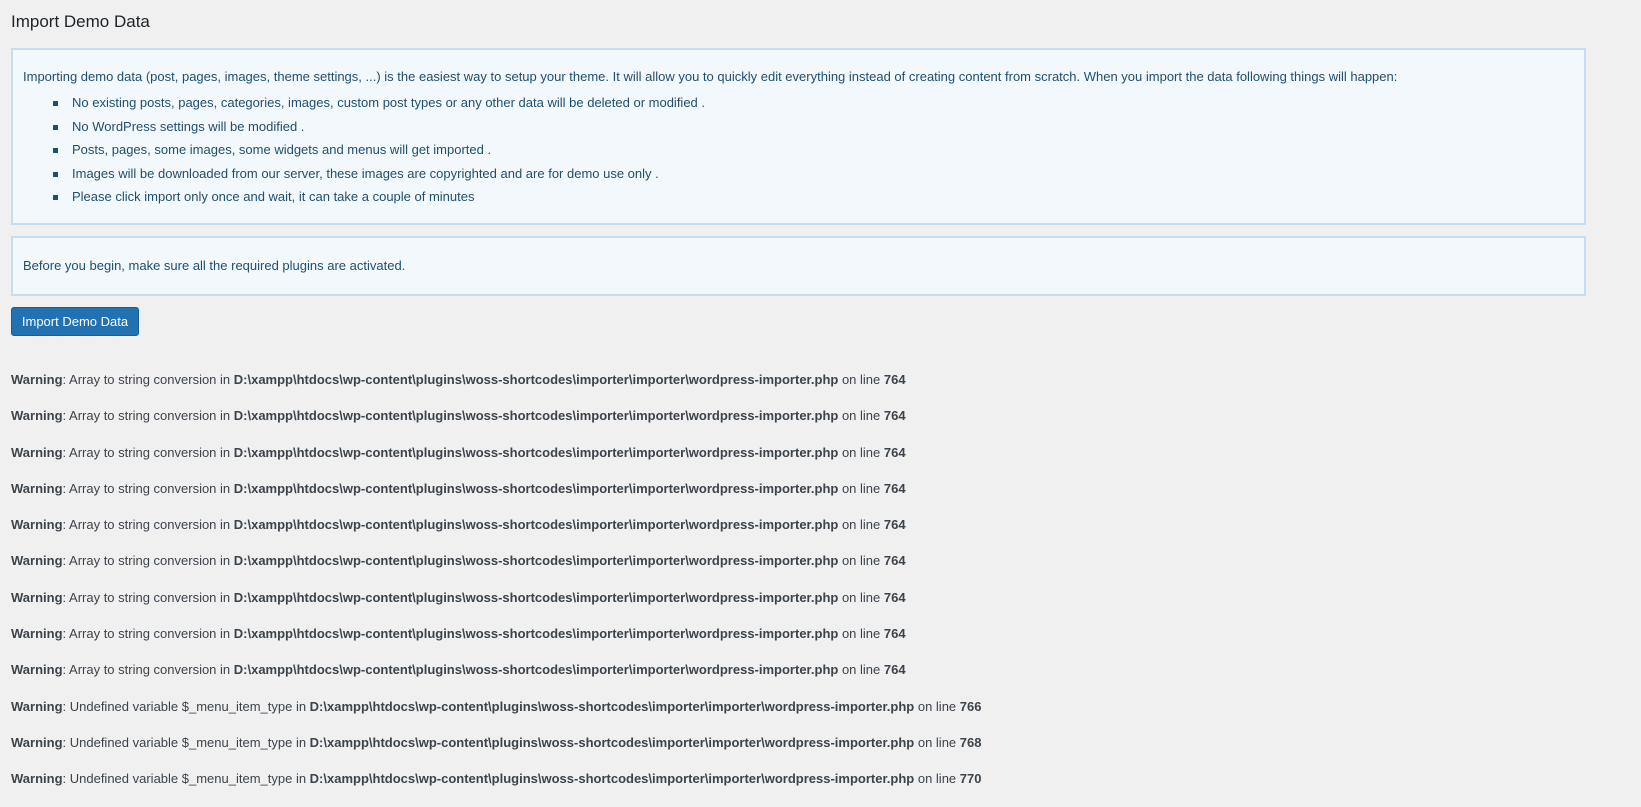  I want to click on list-item-text: No WordPress settings will be modified ., so click(188, 126).